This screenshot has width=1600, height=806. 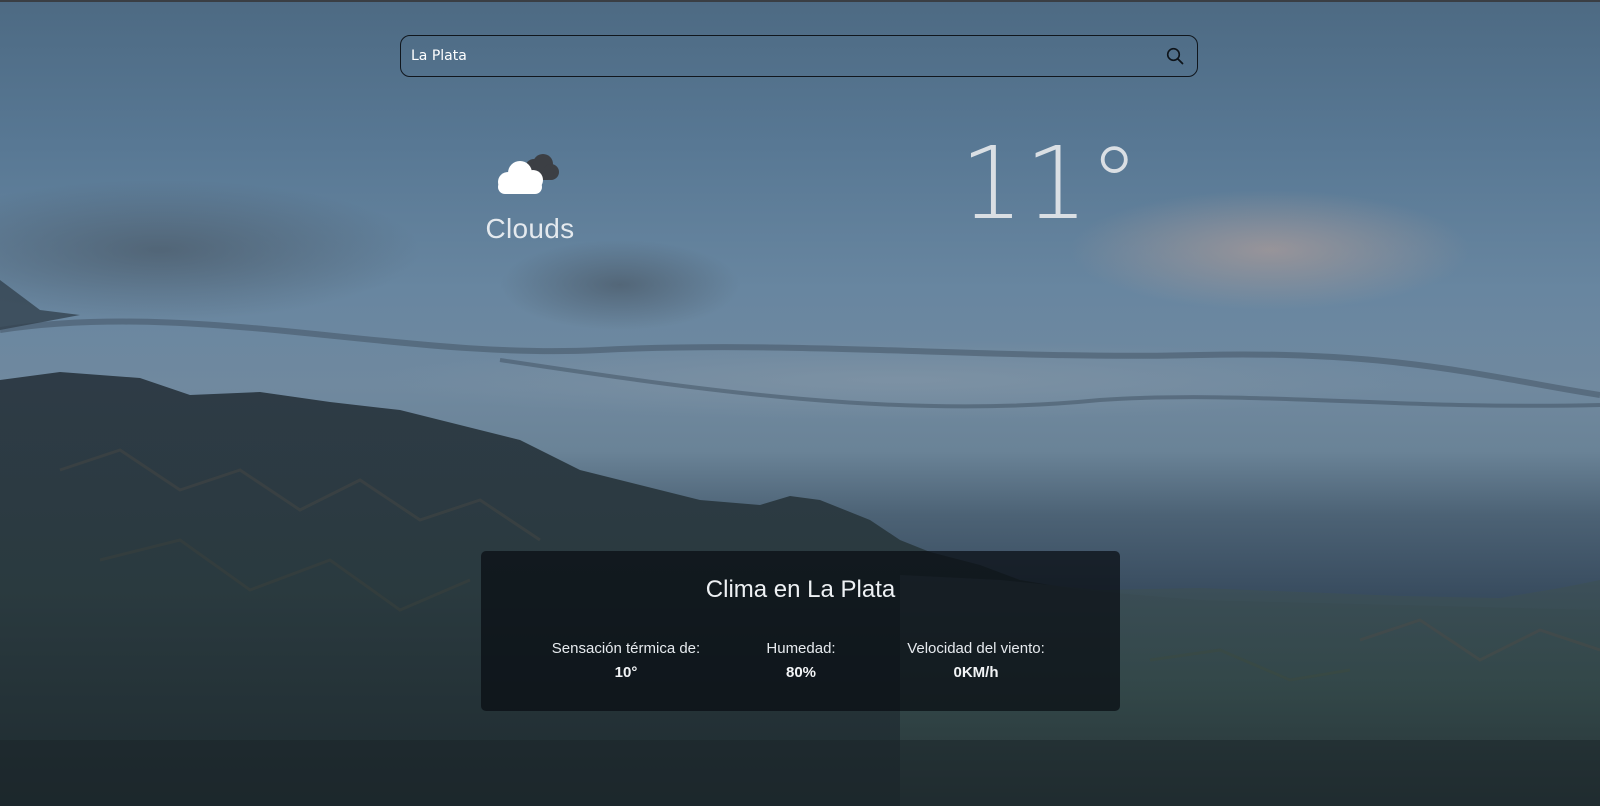 What do you see at coordinates (626, 648) in the screenshot?
I see `feels-like-label: Sensación térmica de:` at bounding box center [626, 648].